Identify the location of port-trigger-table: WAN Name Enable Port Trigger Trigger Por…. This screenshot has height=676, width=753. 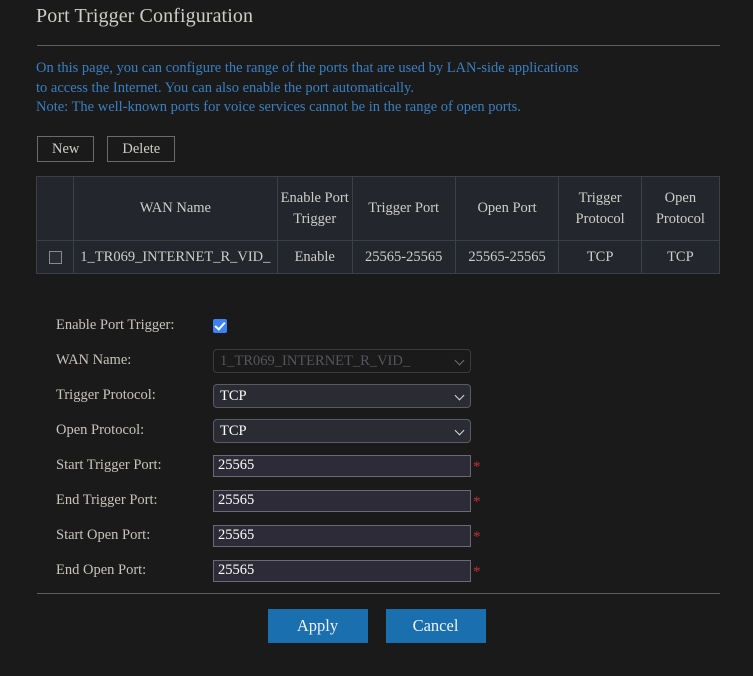
(378, 225).